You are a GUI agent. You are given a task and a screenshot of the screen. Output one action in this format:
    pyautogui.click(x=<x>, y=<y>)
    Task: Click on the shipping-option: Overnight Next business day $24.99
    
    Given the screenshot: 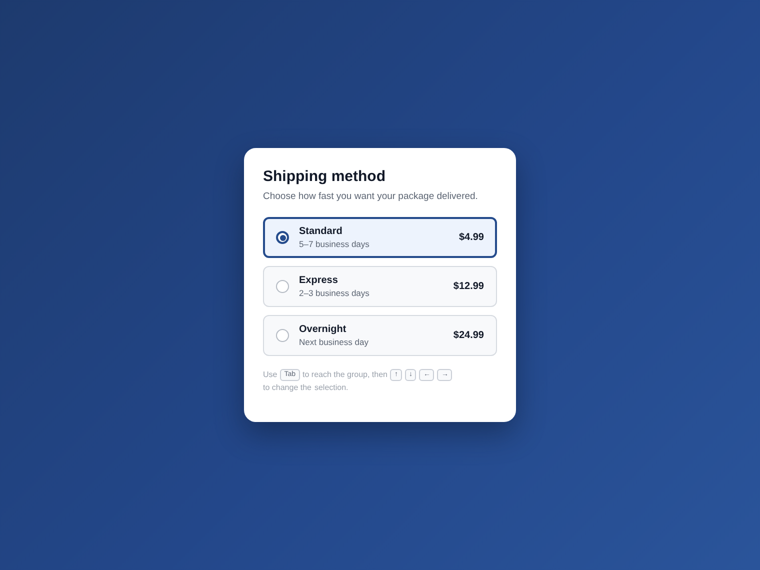 What is the action you would take?
    pyautogui.click(x=380, y=335)
    